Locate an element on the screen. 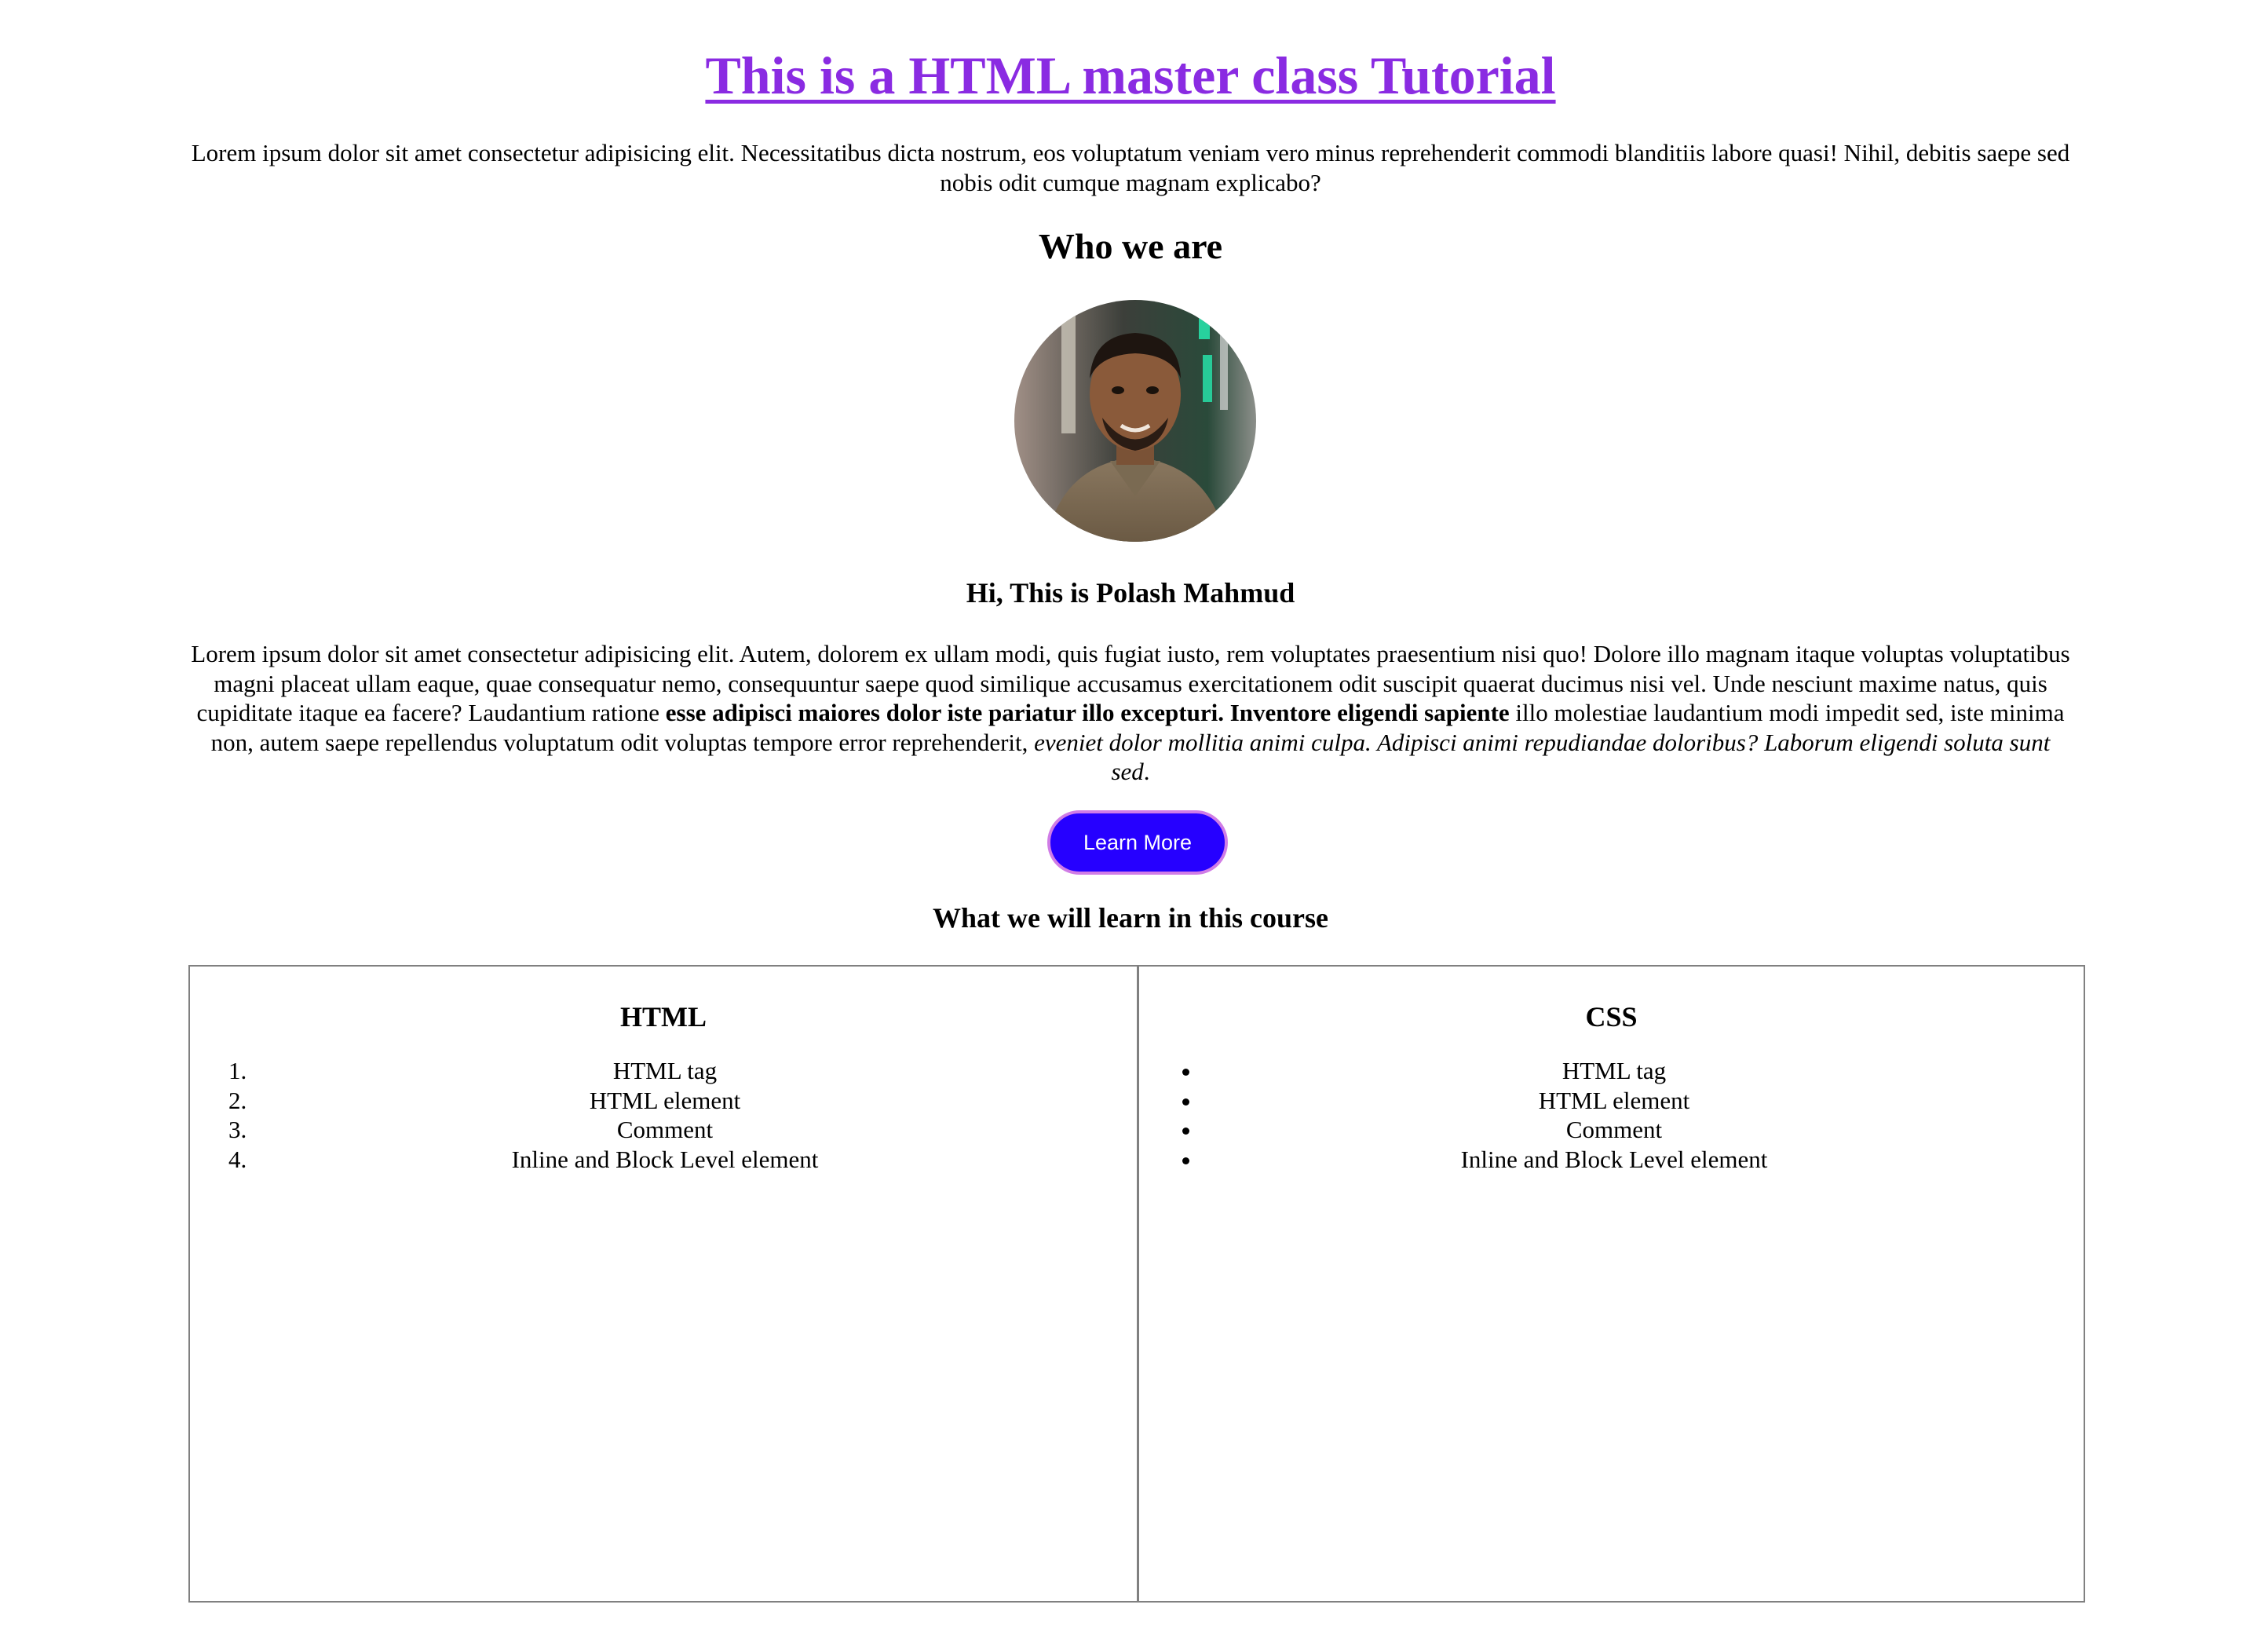 The image size is (2261, 1652). avatar is located at coordinates (1135, 421).